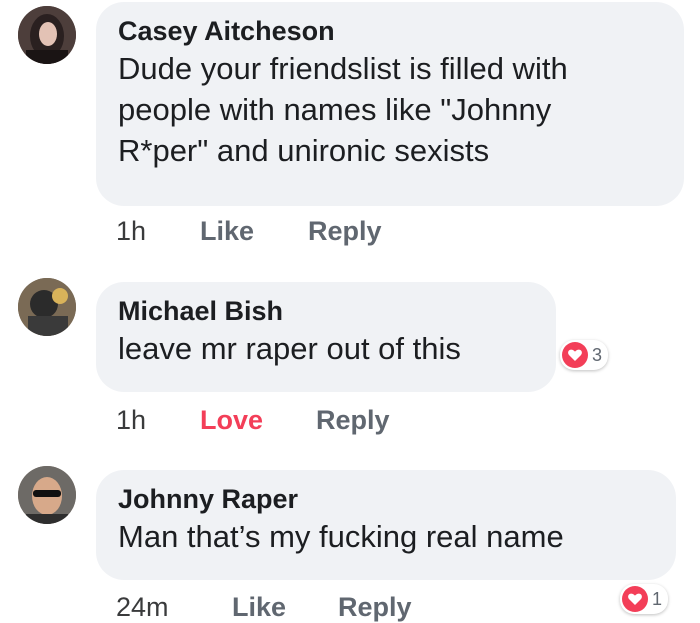 The width and height of the screenshot is (700, 623). I want to click on reaction-count: 1, so click(657, 598).